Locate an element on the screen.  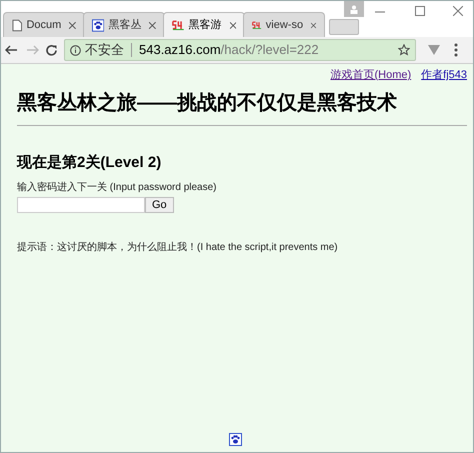
tab-title: 黑客丛 is located at coordinates (125, 25).